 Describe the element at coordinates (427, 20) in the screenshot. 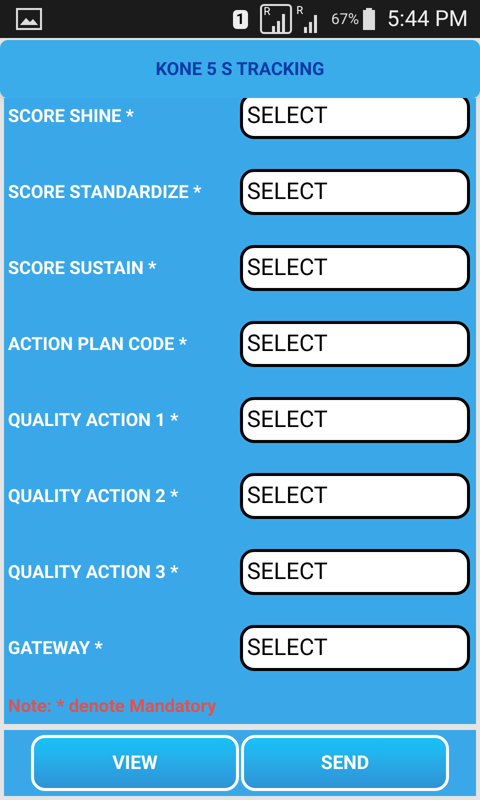

I see `clock: 5:44 PM` at that location.